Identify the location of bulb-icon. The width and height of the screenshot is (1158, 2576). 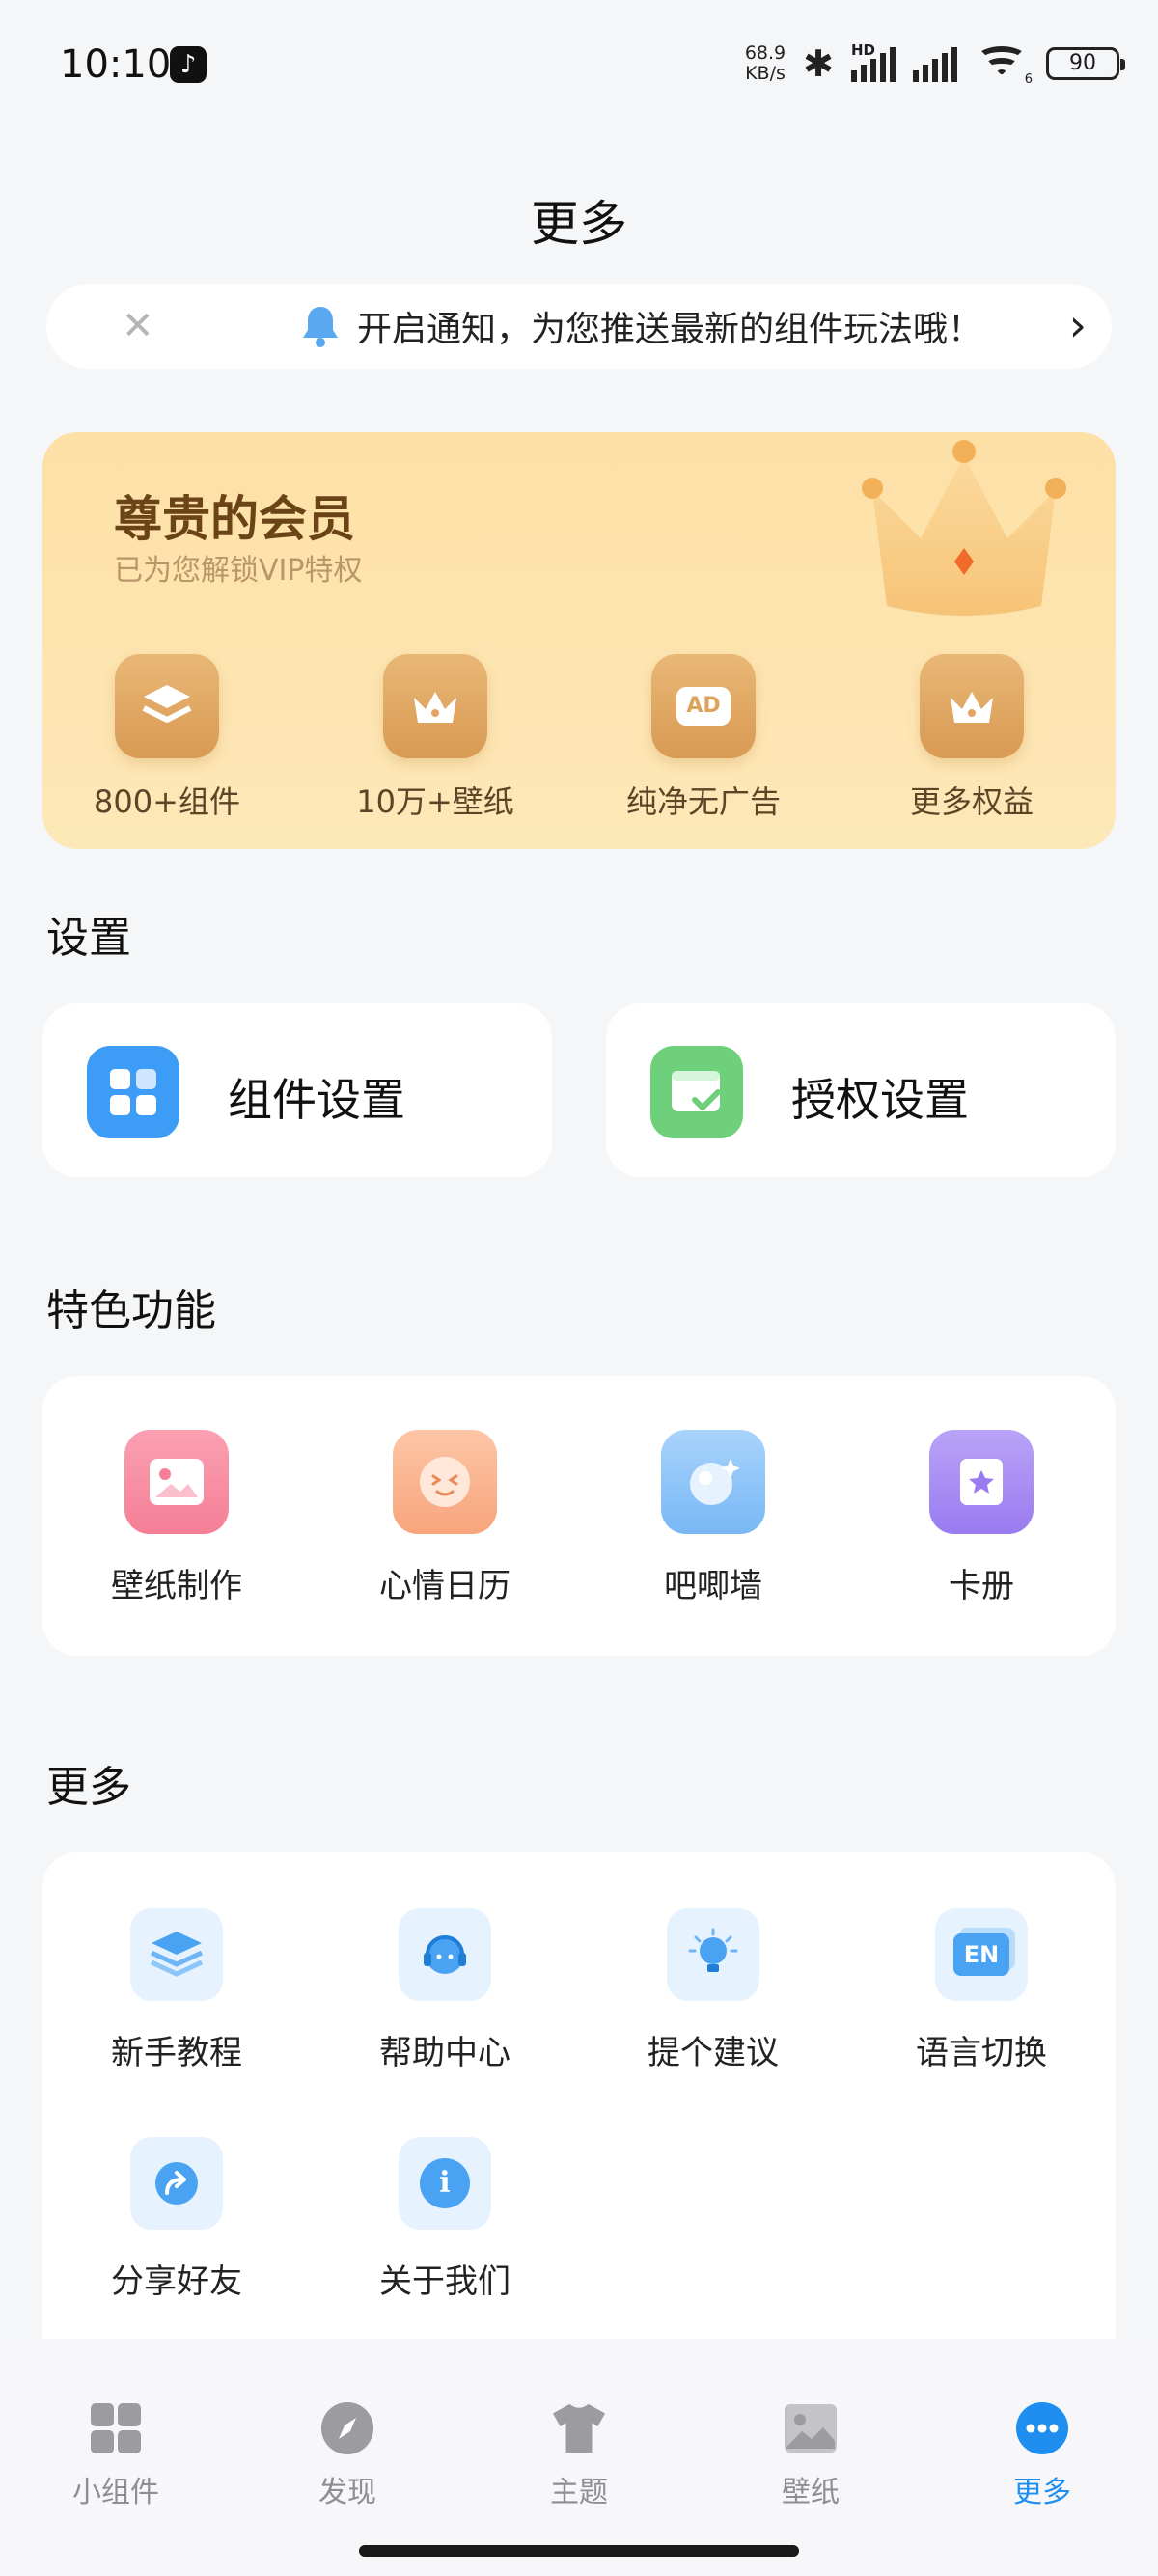
(713, 1955).